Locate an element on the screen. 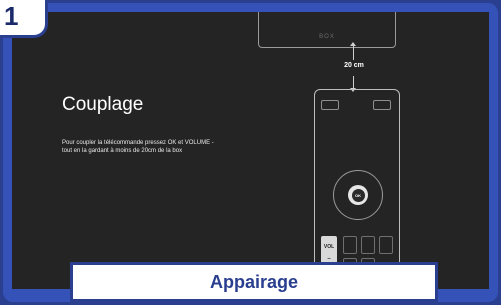 The image size is (501, 305). box-device-illustration: BOX is located at coordinates (327, 30).